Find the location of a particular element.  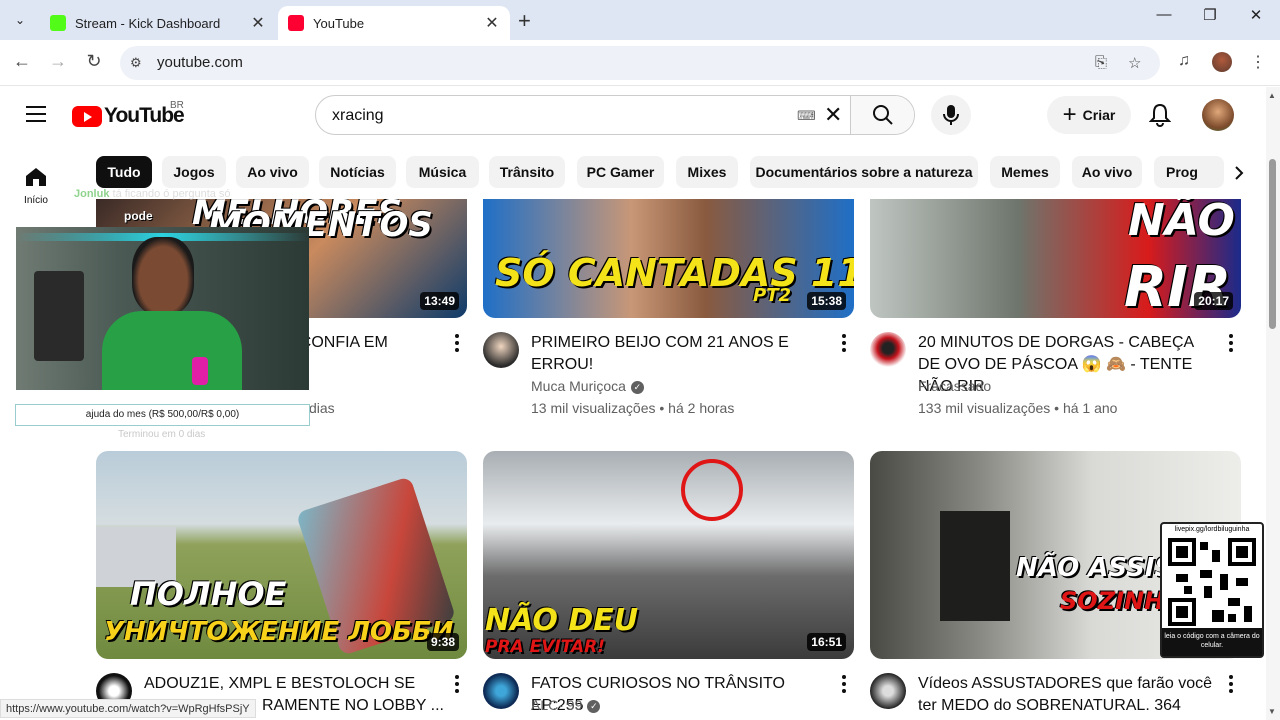

voice-search-button is located at coordinates (951, 115).